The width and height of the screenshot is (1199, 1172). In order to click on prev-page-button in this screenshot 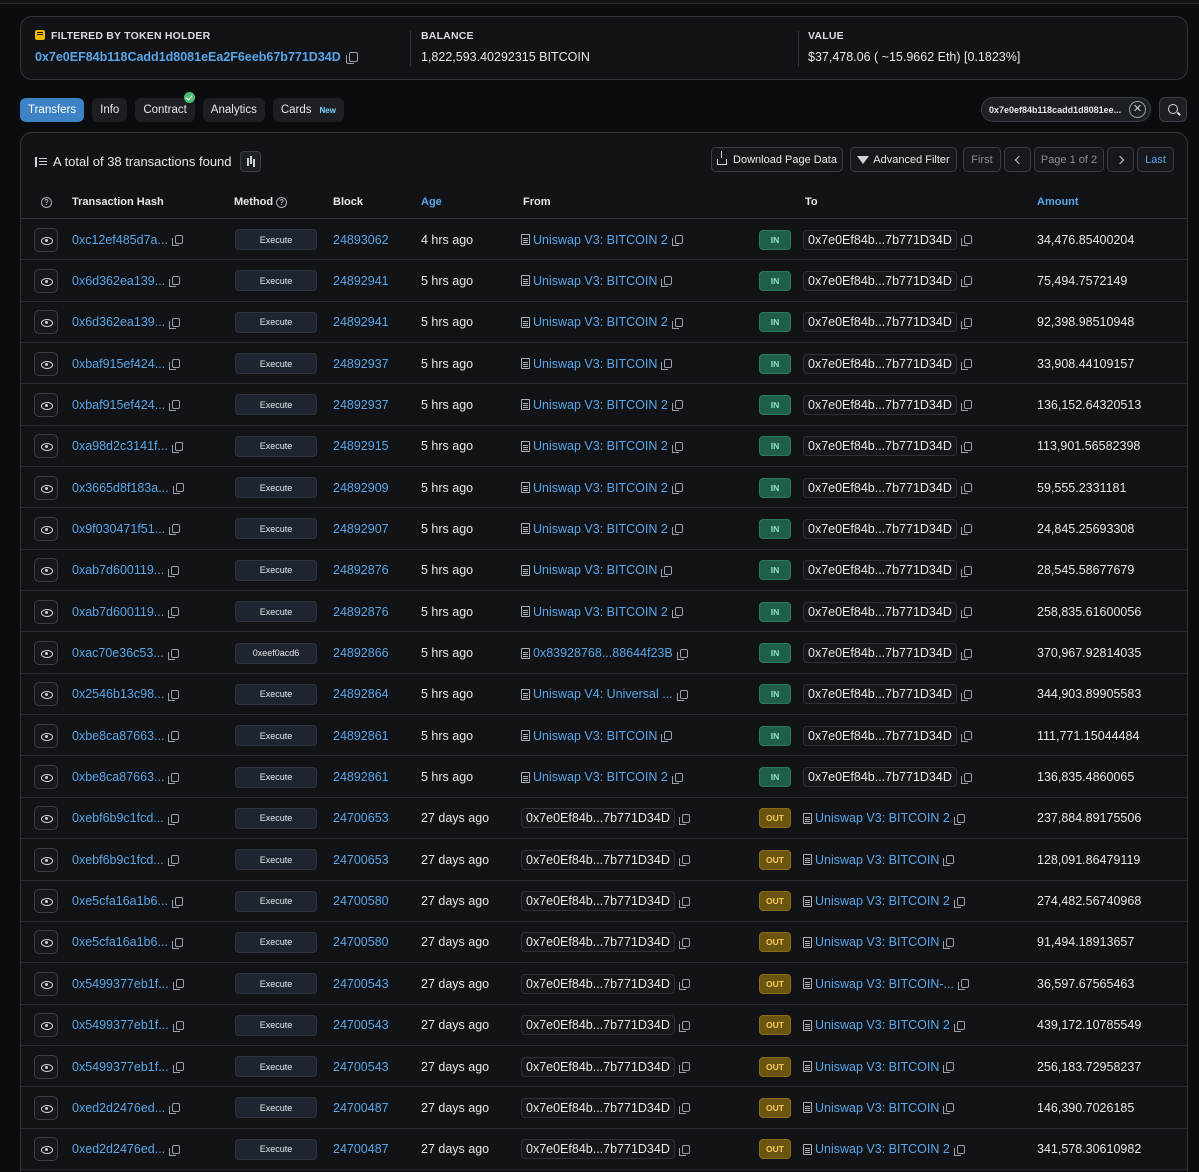, I will do `click(1017, 159)`.